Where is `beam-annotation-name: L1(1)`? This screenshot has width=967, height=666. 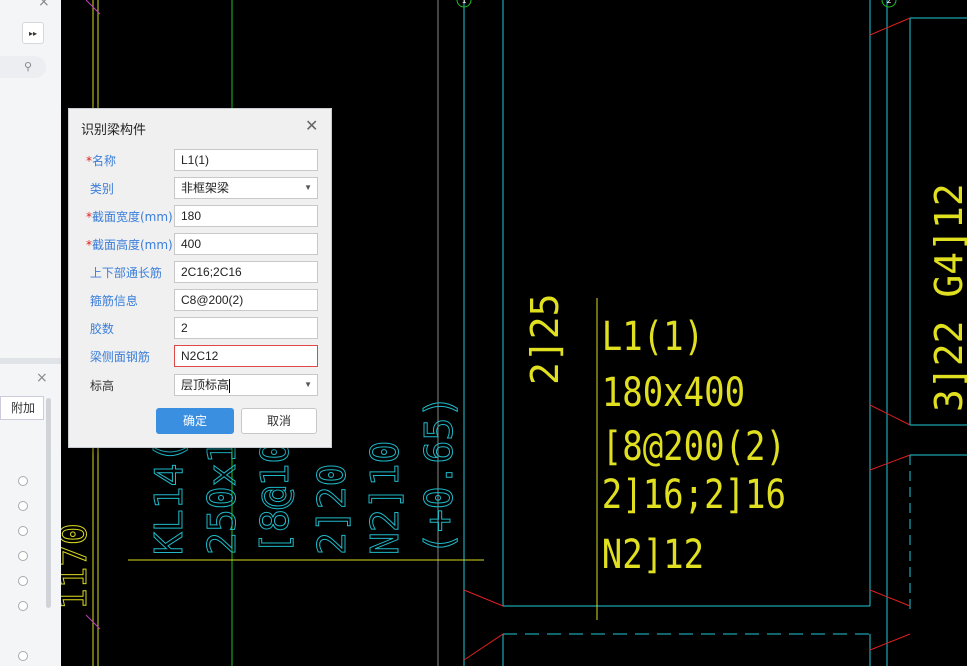 beam-annotation-name: L1(1) is located at coordinates (653, 336).